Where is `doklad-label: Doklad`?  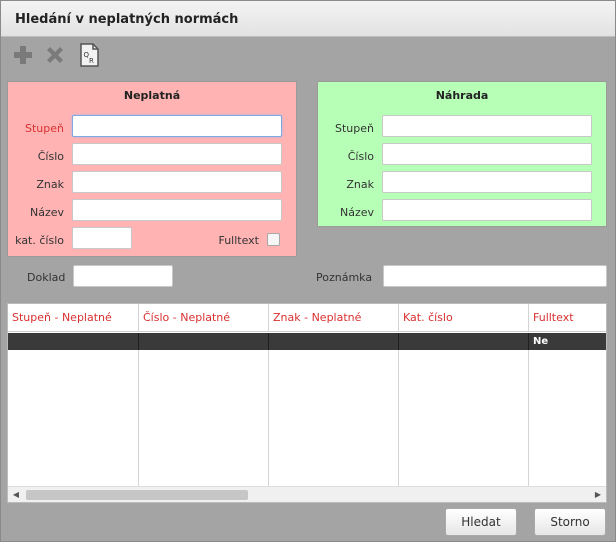 doklad-label: Doklad is located at coordinates (46, 277).